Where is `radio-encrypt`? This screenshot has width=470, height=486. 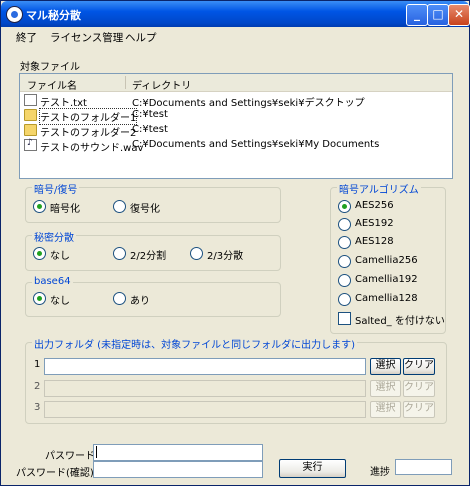 radio-encrypt is located at coordinates (39, 206).